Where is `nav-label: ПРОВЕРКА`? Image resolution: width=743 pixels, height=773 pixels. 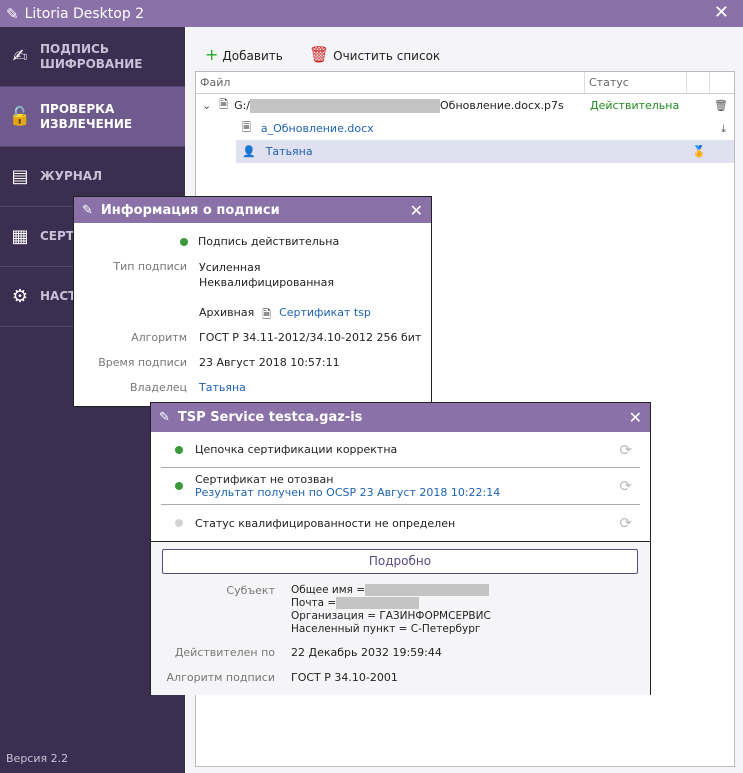
nav-label: ПРОВЕРКА is located at coordinates (77, 108).